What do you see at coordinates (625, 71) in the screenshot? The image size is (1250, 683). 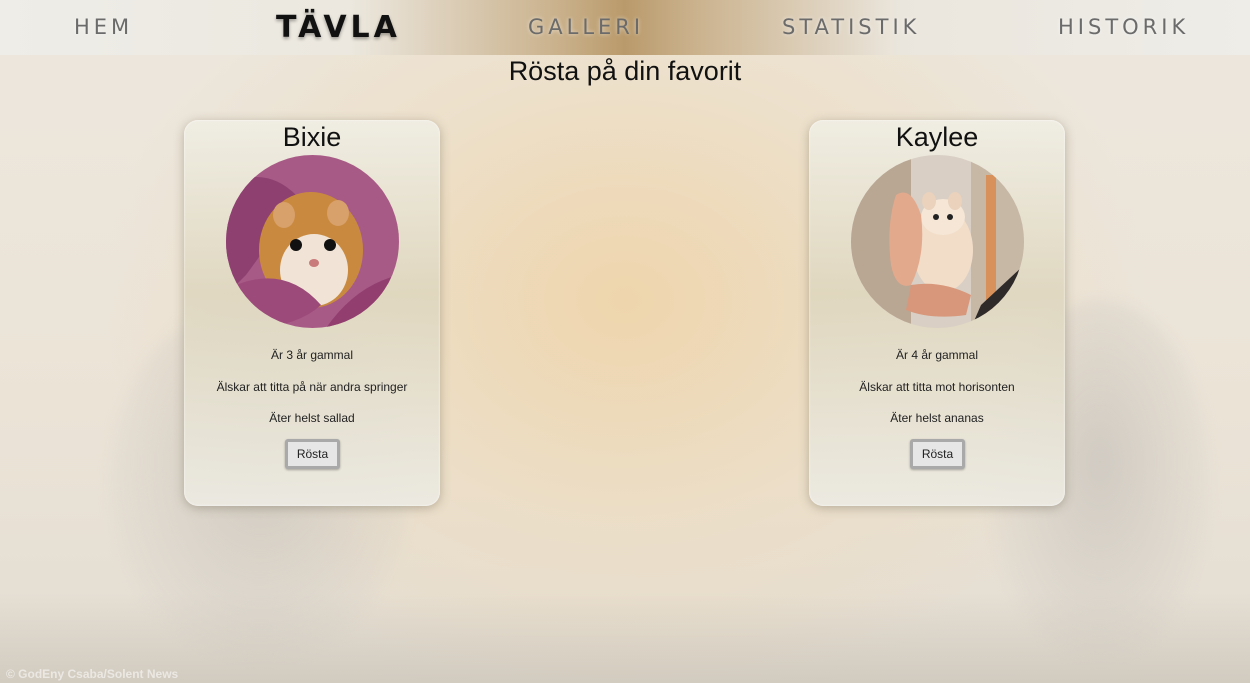 I see `page-title: Rösta på din favorit` at bounding box center [625, 71].